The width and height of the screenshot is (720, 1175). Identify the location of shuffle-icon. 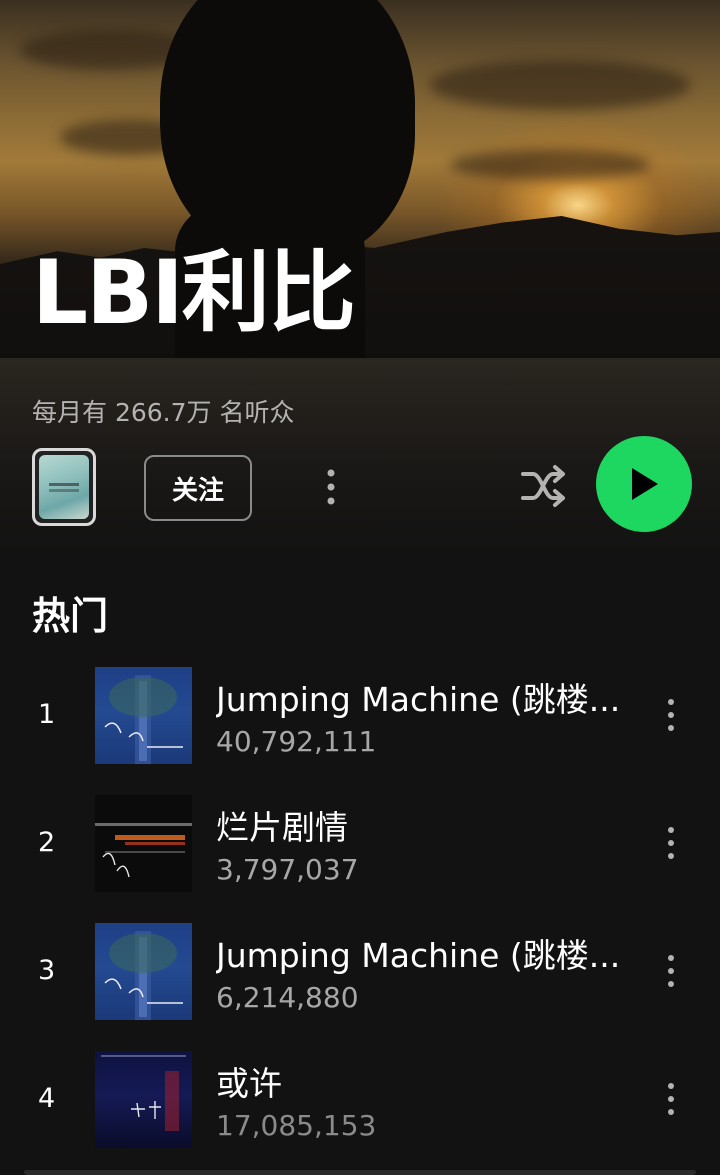
(543, 486).